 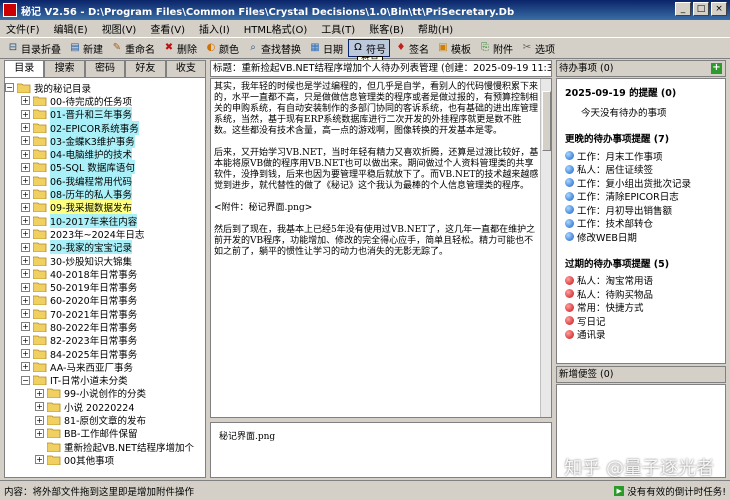 What do you see at coordinates (105, 340) in the screenshot?
I see `tree-item: +82-2023年日常事务` at bounding box center [105, 340].